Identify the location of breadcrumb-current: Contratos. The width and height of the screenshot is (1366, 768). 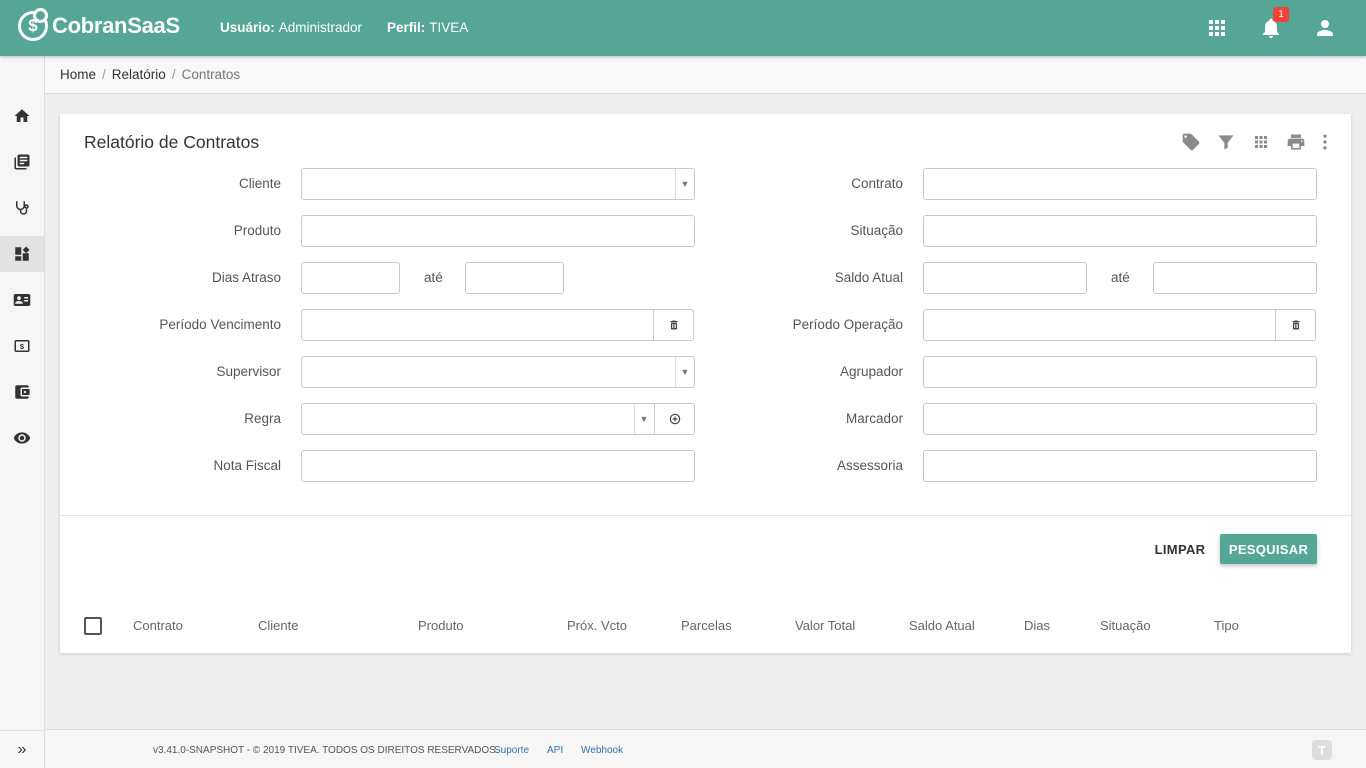
(211, 74).